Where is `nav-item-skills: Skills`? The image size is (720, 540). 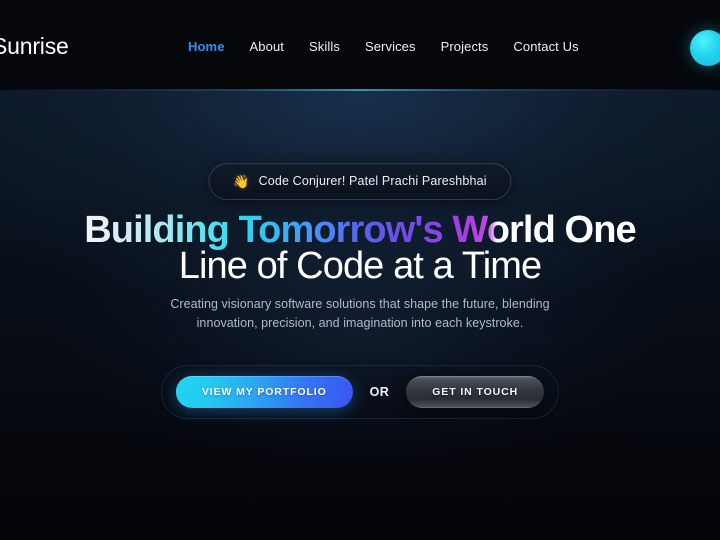 nav-item-skills: Skills is located at coordinates (324, 47).